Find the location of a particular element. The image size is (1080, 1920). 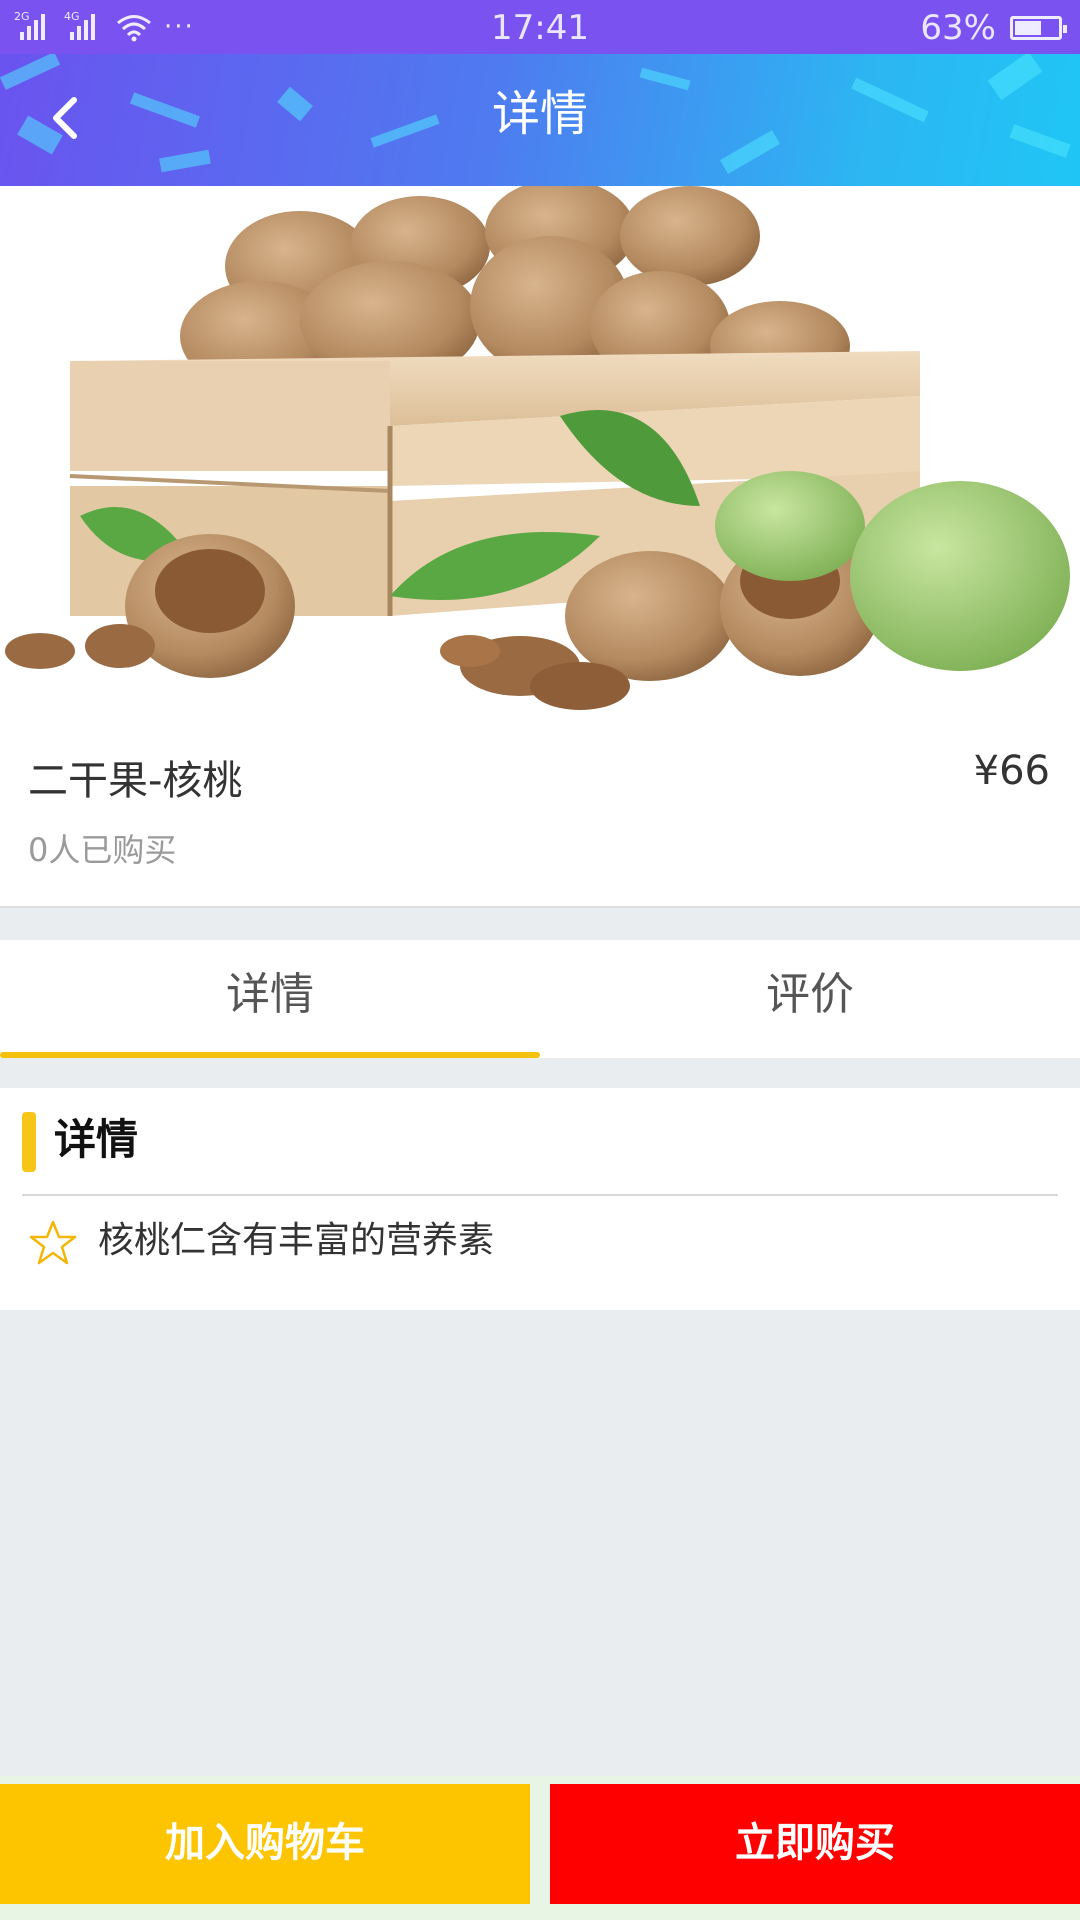

battery-icon is located at coordinates (1038, 28).